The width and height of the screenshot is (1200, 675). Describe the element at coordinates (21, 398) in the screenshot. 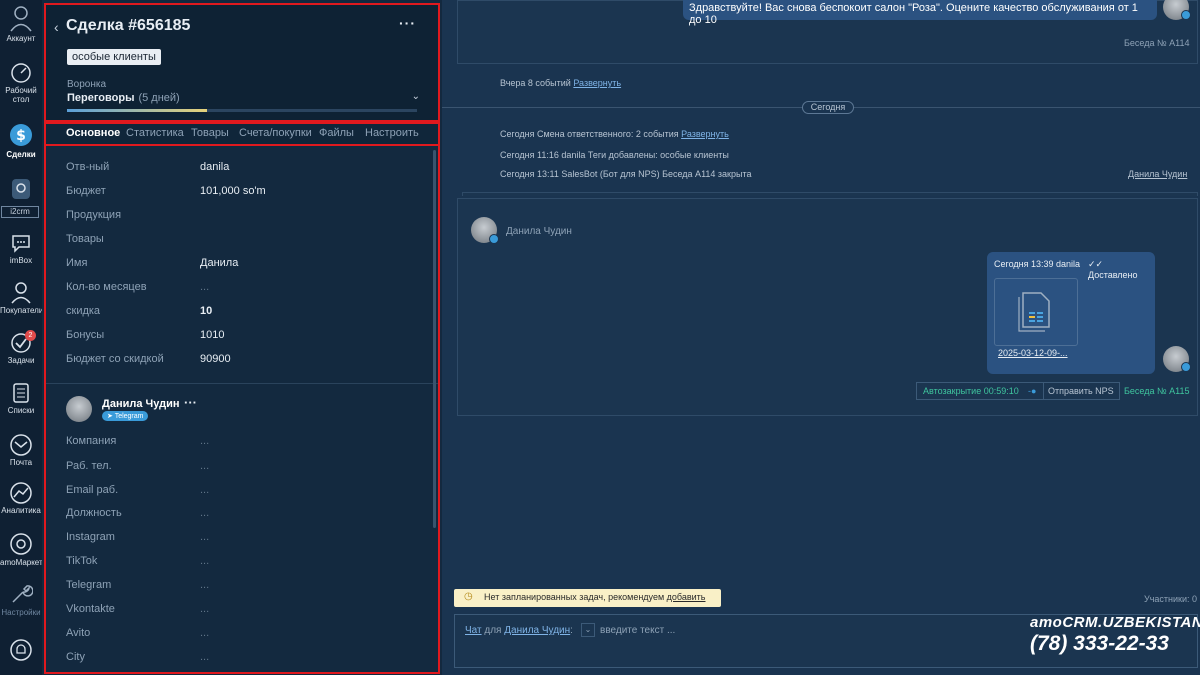

I see `nav-lists: Списки` at that location.